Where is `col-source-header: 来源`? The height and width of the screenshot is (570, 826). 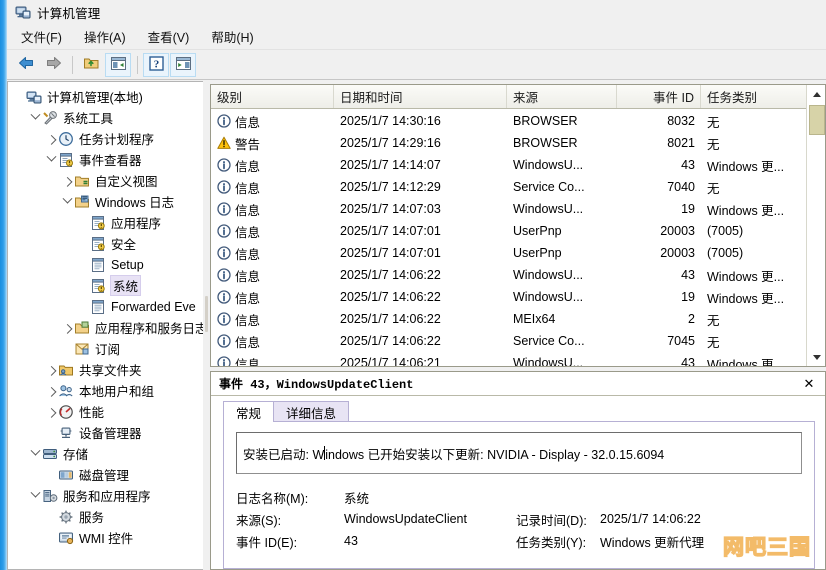 col-source-header: 来源 is located at coordinates (562, 96).